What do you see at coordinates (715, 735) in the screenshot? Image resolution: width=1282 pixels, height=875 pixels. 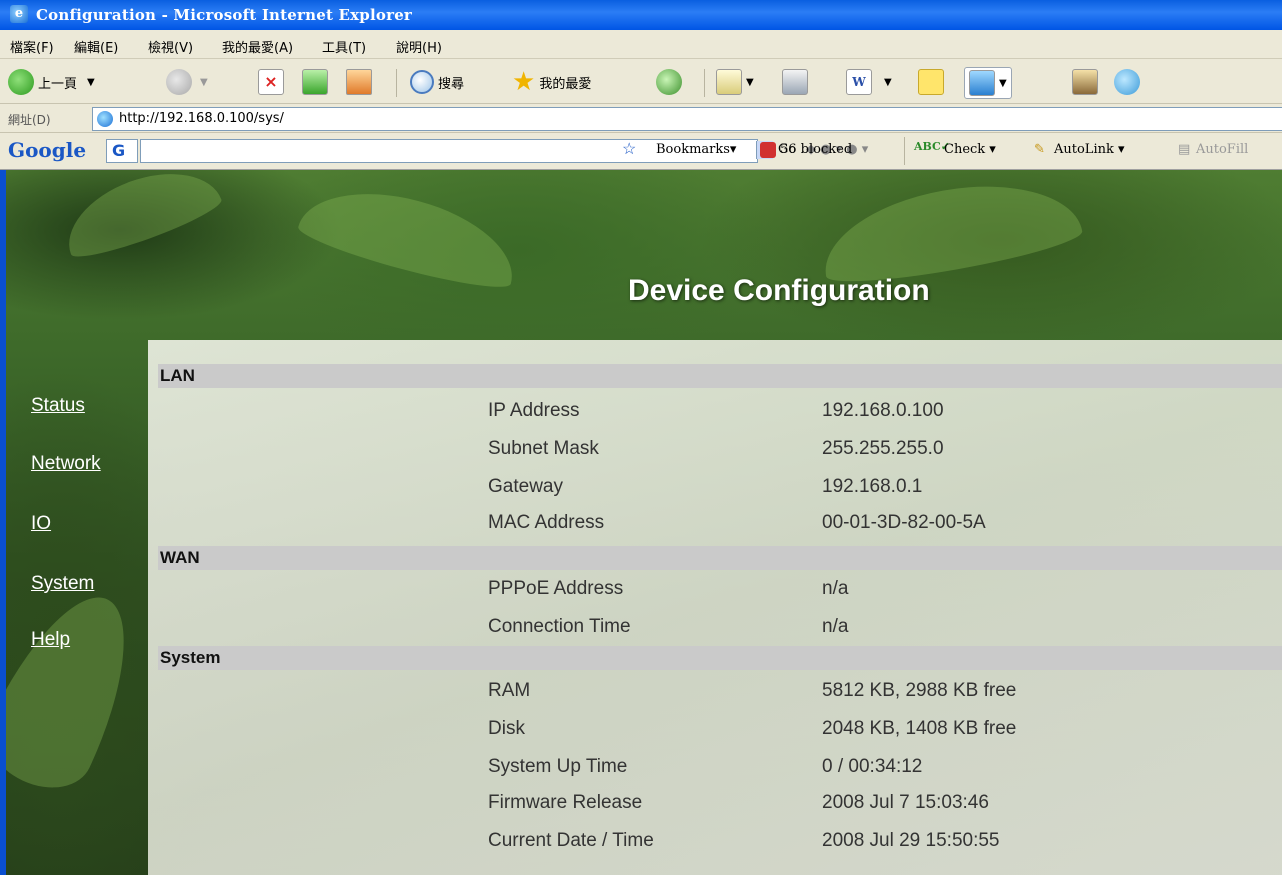 I see `table-row: Disk 2048 KB, 1408 KB free` at bounding box center [715, 735].